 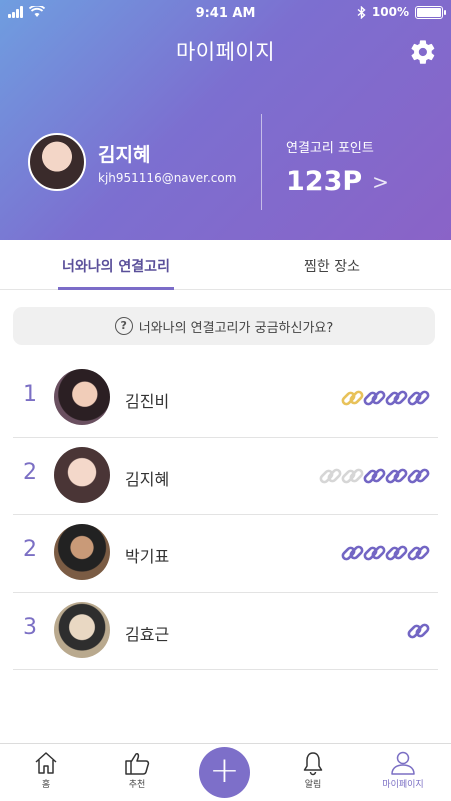 I want to click on nav-alarm: 알림, so click(x=313, y=770).